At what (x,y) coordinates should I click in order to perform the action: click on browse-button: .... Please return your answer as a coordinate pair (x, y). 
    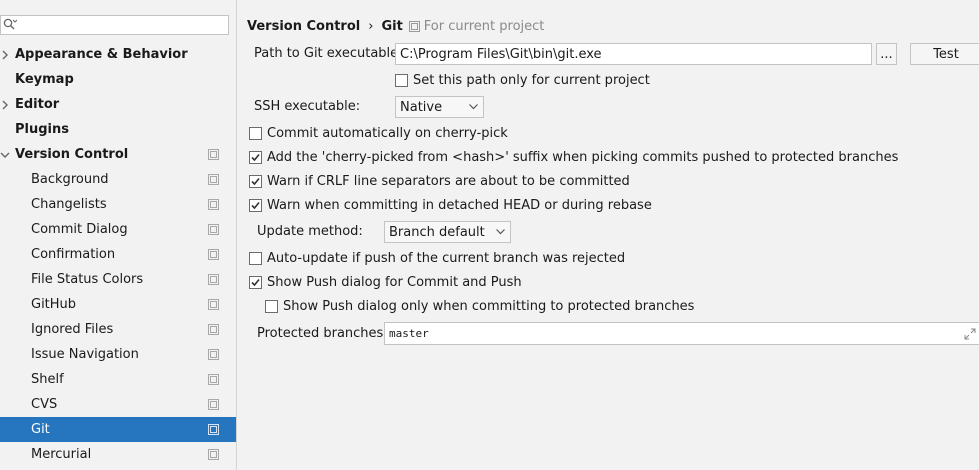
    Looking at the image, I should click on (886, 54).